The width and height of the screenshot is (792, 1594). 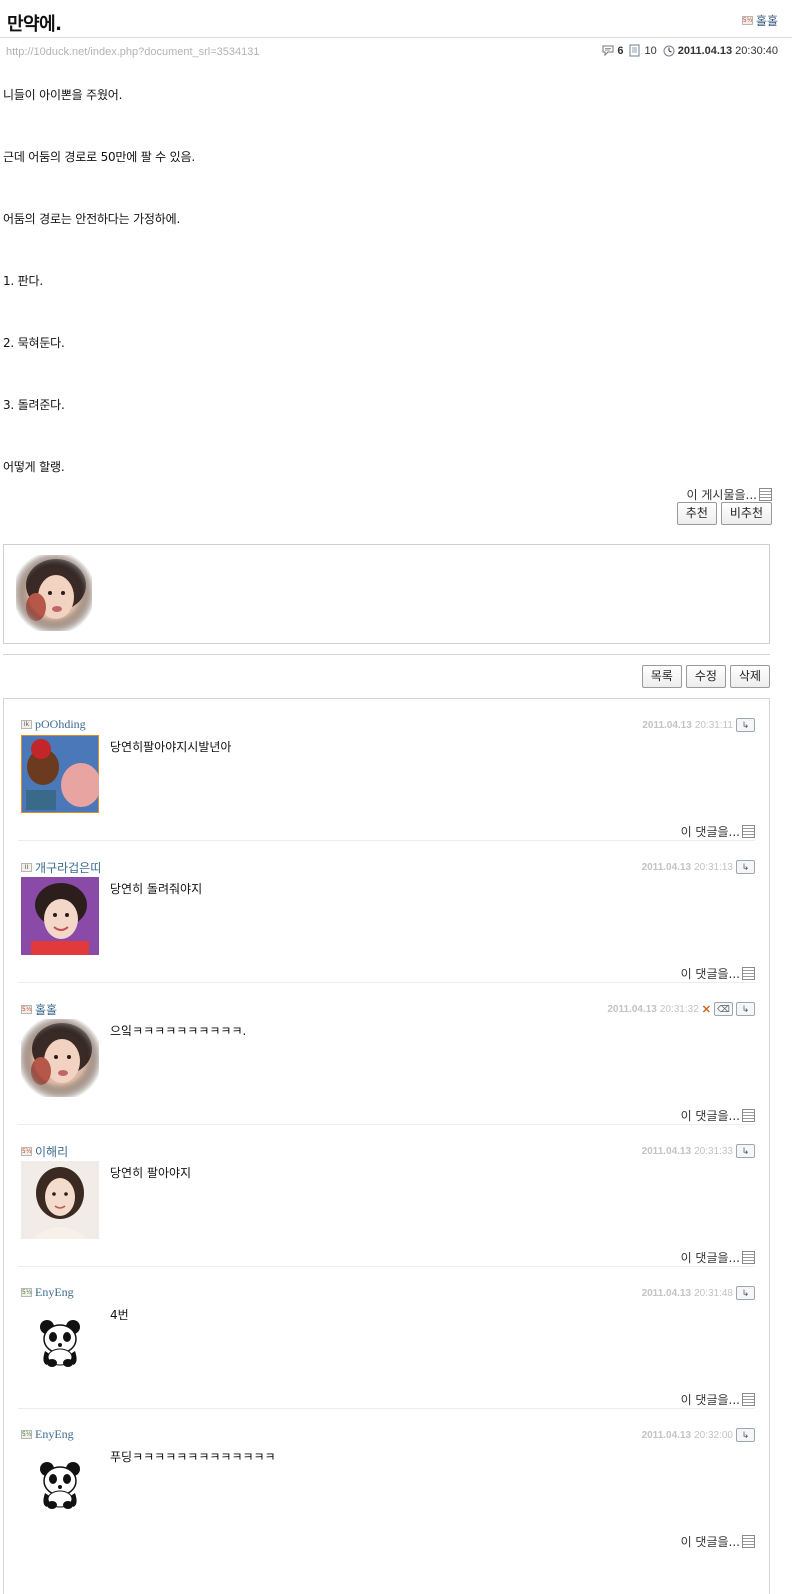 What do you see at coordinates (396, 676) in the screenshot?
I see `list-tools: 목록 수정 삭제` at bounding box center [396, 676].